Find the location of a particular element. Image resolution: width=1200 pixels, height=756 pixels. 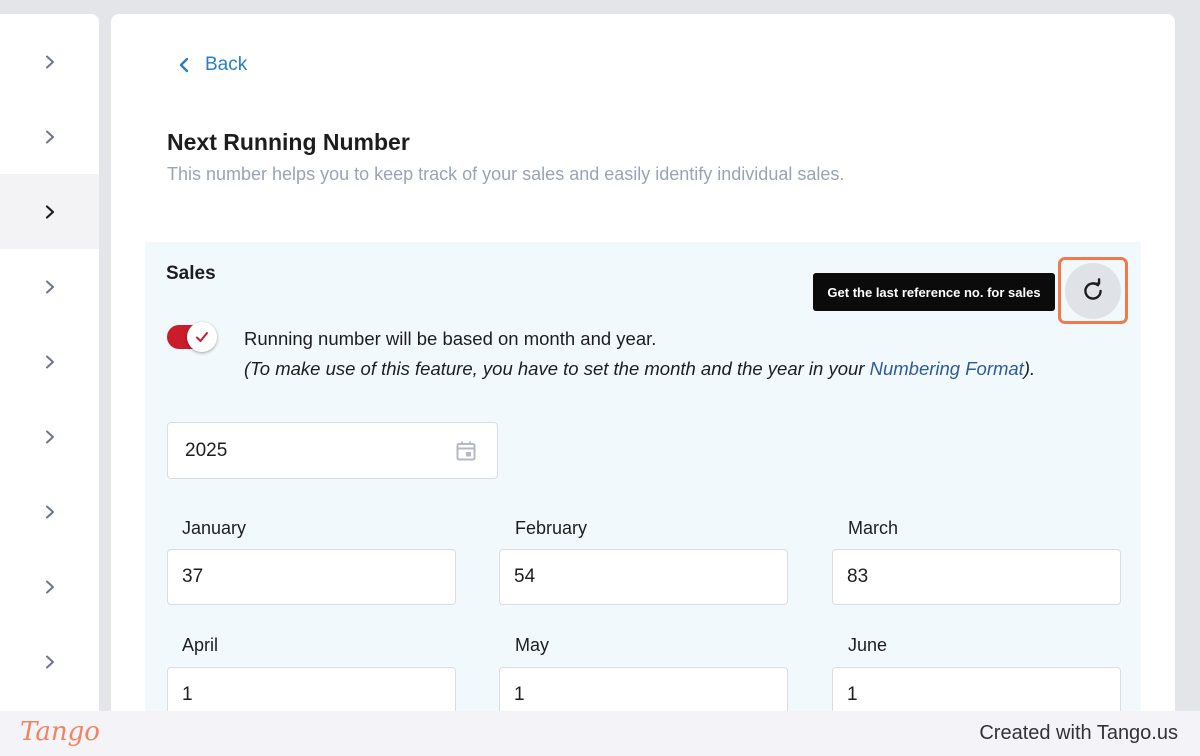

refresh-button is located at coordinates (1093, 290).